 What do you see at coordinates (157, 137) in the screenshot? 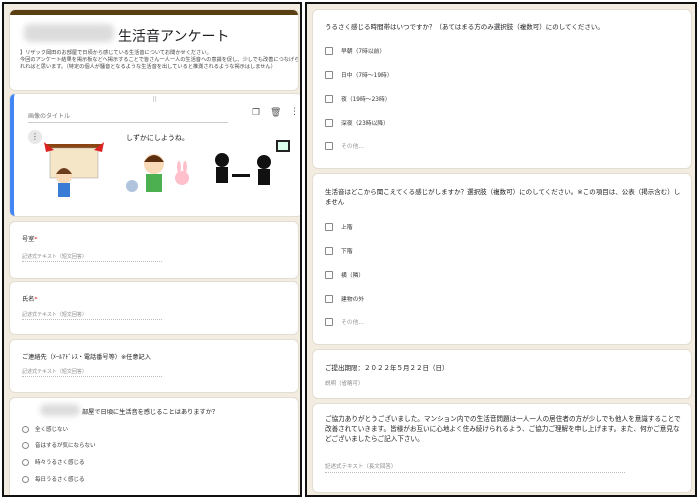
I see `banner-text: しずかにしようね。` at bounding box center [157, 137].